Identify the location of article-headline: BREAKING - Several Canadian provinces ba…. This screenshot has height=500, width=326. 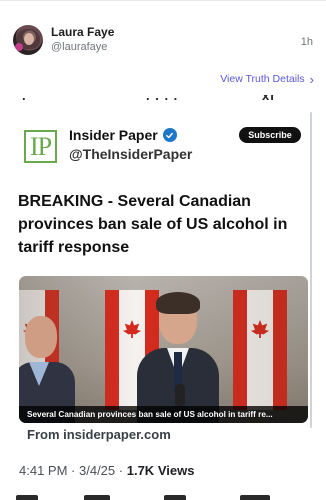
(163, 224).